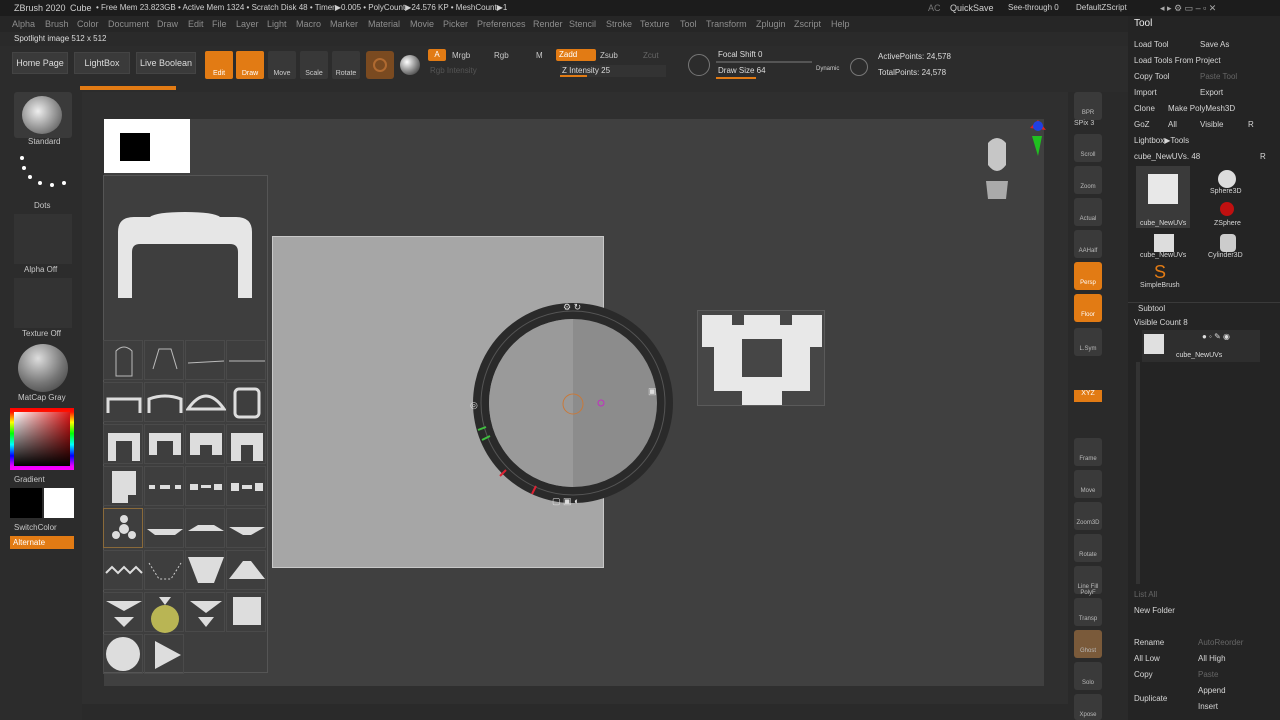 The image size is (1280, 720). What do you see at coordinates (1088, 106) in the screenshot?
I see `bpr-button: BPR` at bounding box center [1088, 106].